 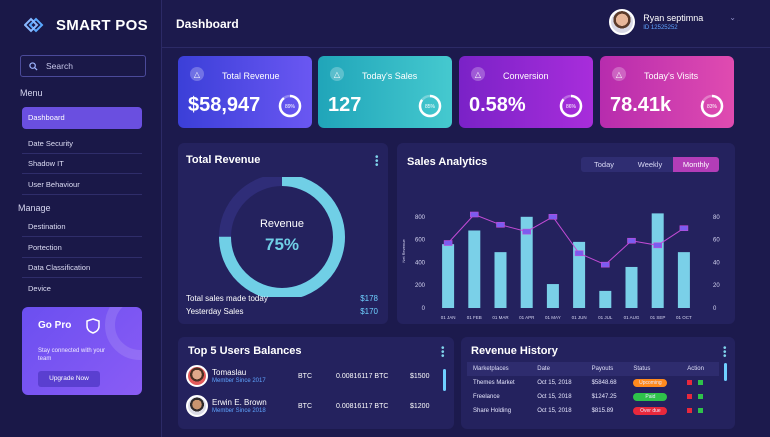 What do you see at coordinates (716, 263) in the screenshot?
I see `y2-tick-label: 40` at bounding box center [716, 263].